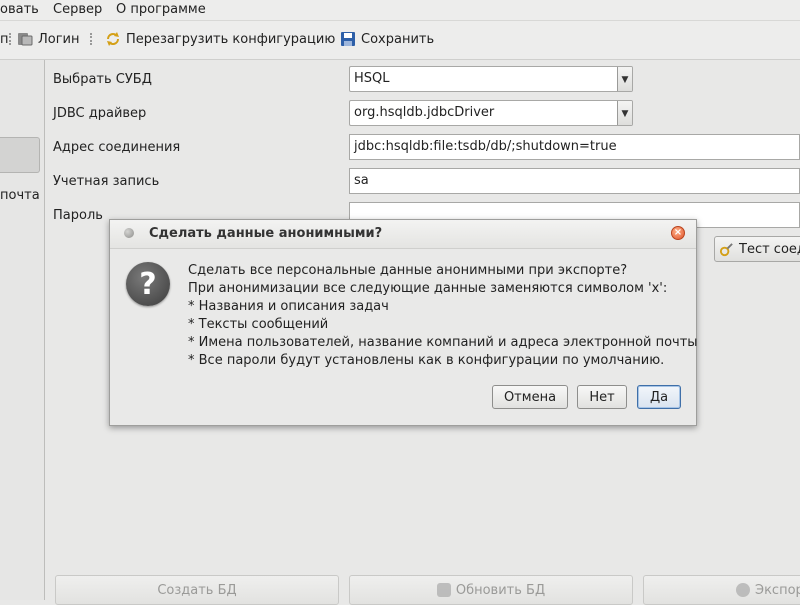 The height and width of the screenshot is (605, 800). I want to click on update-db-label: Обновить БД, so click(500, 590).